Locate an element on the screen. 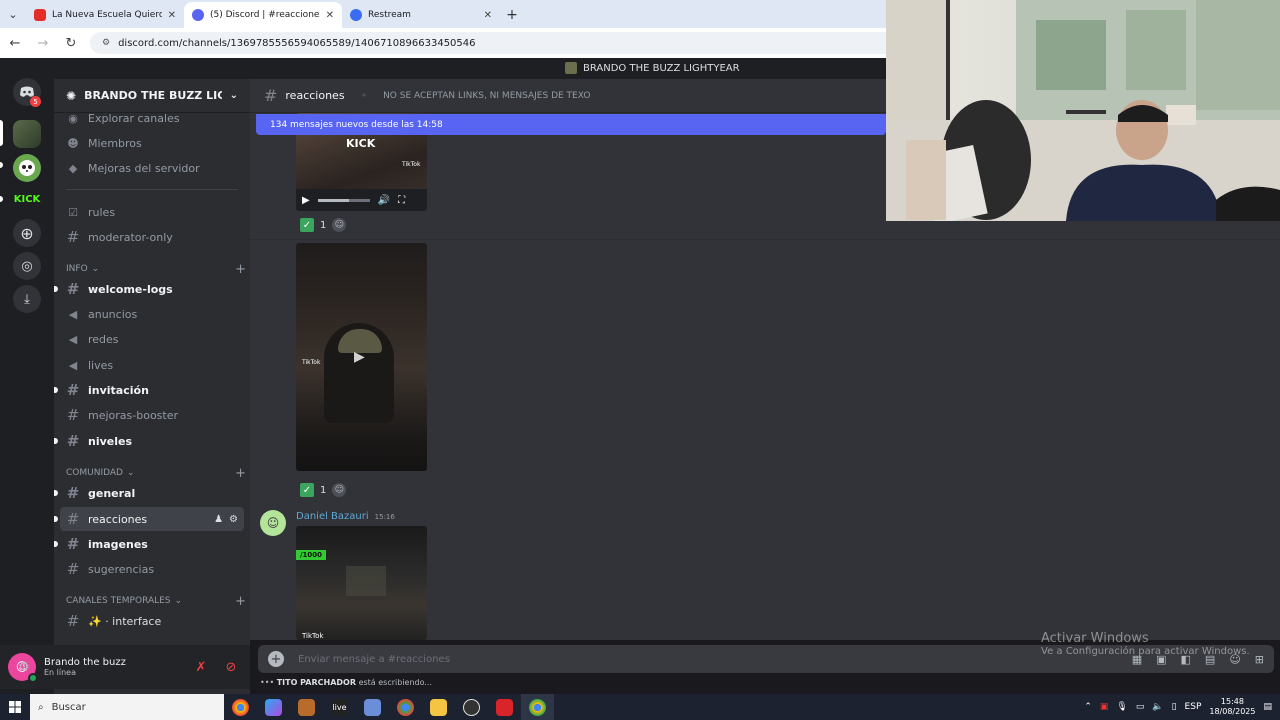  channel-invitacion: # invitación is located at coordinates (149, 390).